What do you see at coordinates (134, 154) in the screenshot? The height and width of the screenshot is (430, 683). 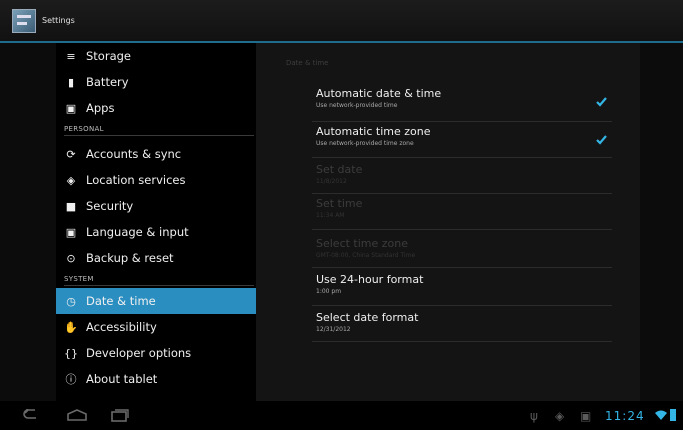 I see `nav-item-label: Accounts & sync` at bounding box center [134, 154].